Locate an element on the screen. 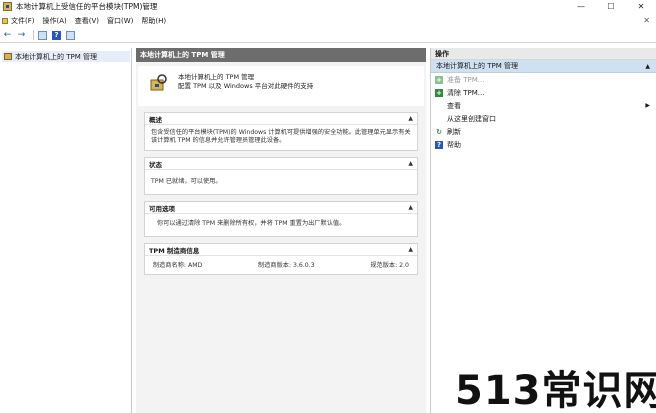 Image resolution: width=656 pixels, height=413 pixels. close-button: ✕ is located at coordinates (641, 6).